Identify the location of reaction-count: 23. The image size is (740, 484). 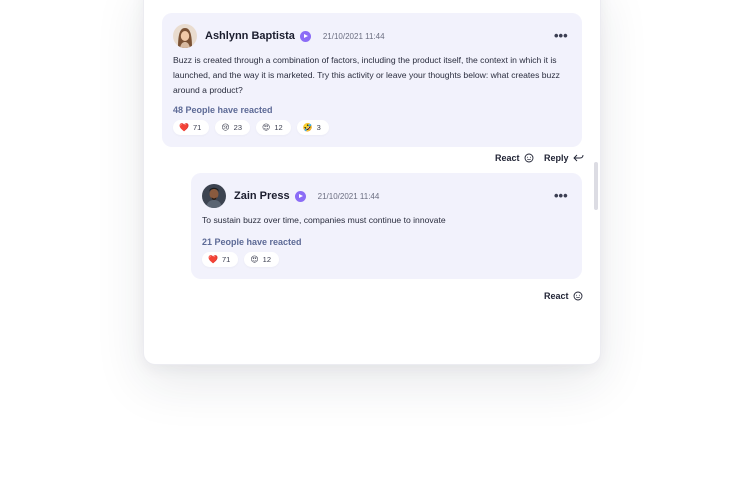
(237, 127).